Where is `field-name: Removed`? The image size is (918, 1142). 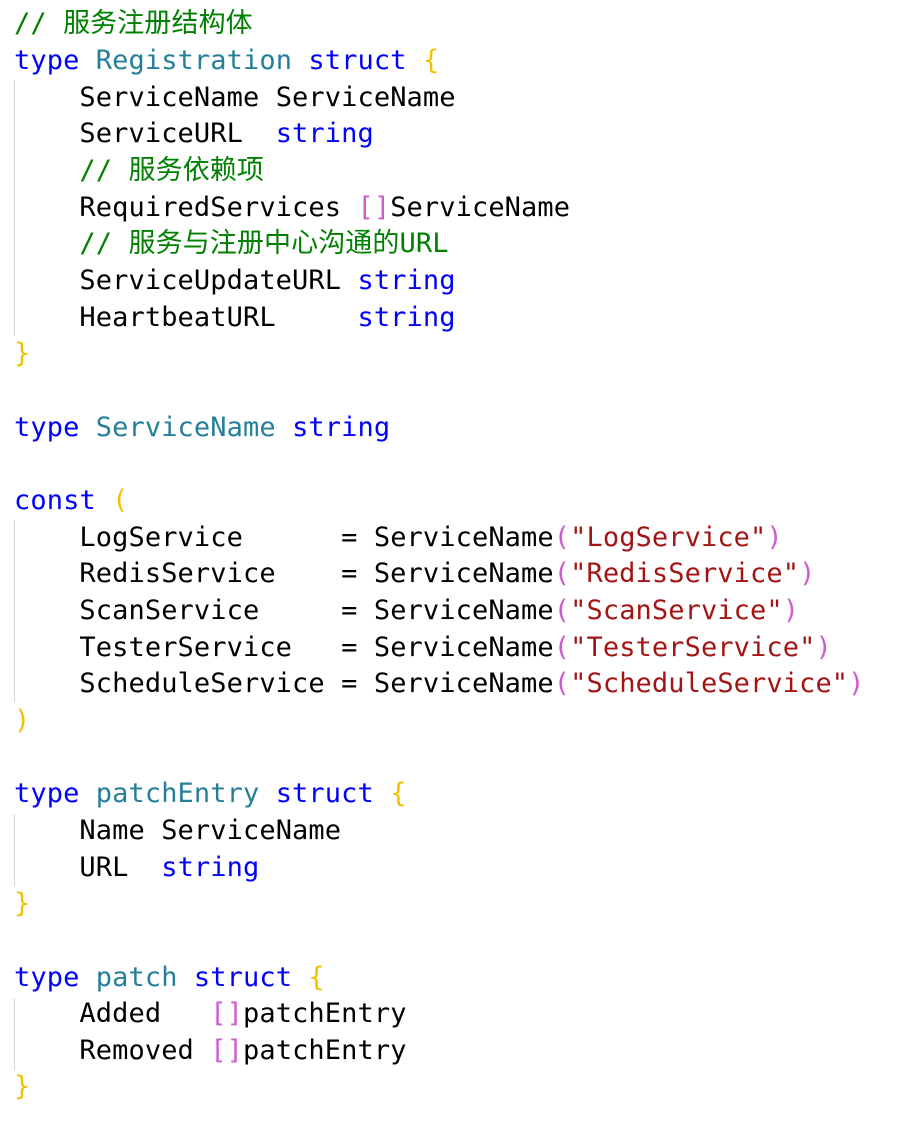
field-name: Removed is located at coordinates (136, 1050).